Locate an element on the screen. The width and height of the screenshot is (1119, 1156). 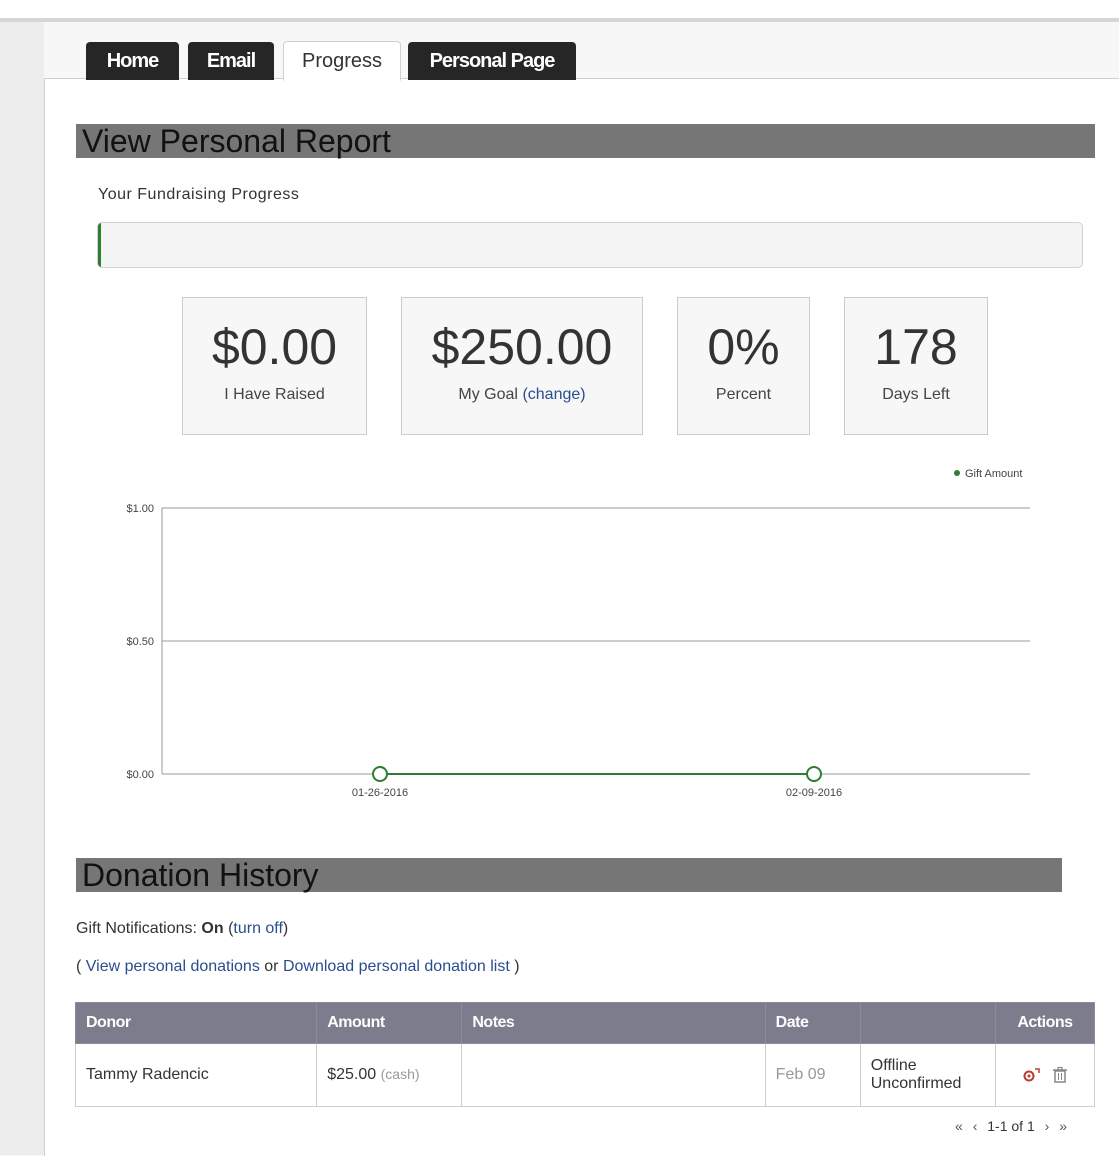
status-cell: Offline Unconfirmed is located at coordinates (927, 1075).